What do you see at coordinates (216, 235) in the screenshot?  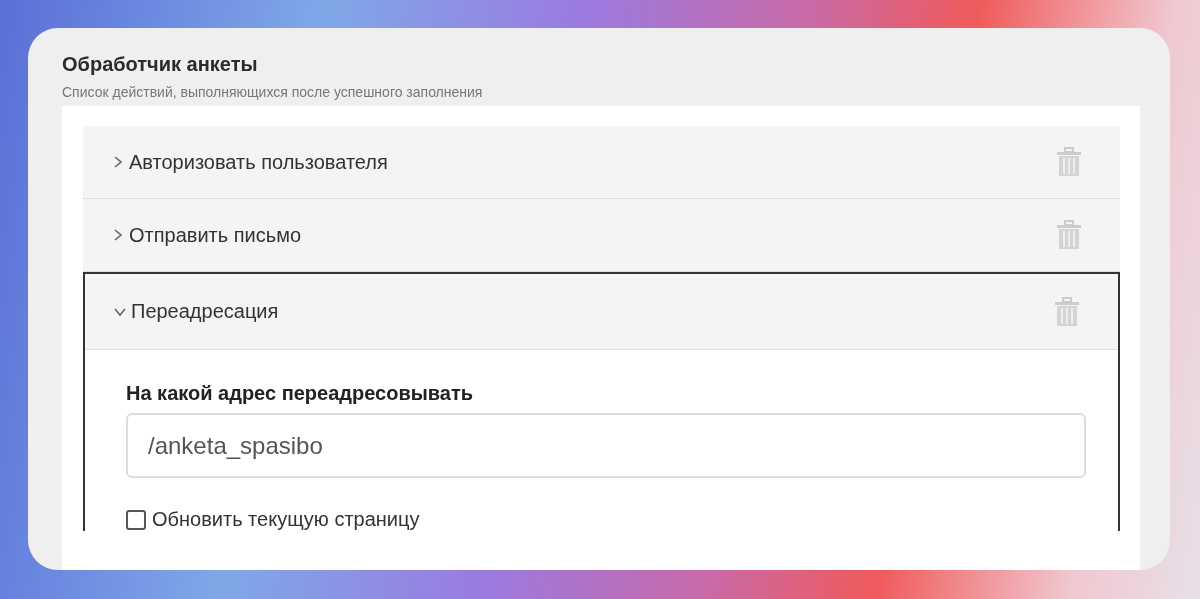 I see `action-title: Отправить письмо` at bounding box center [216, 235].